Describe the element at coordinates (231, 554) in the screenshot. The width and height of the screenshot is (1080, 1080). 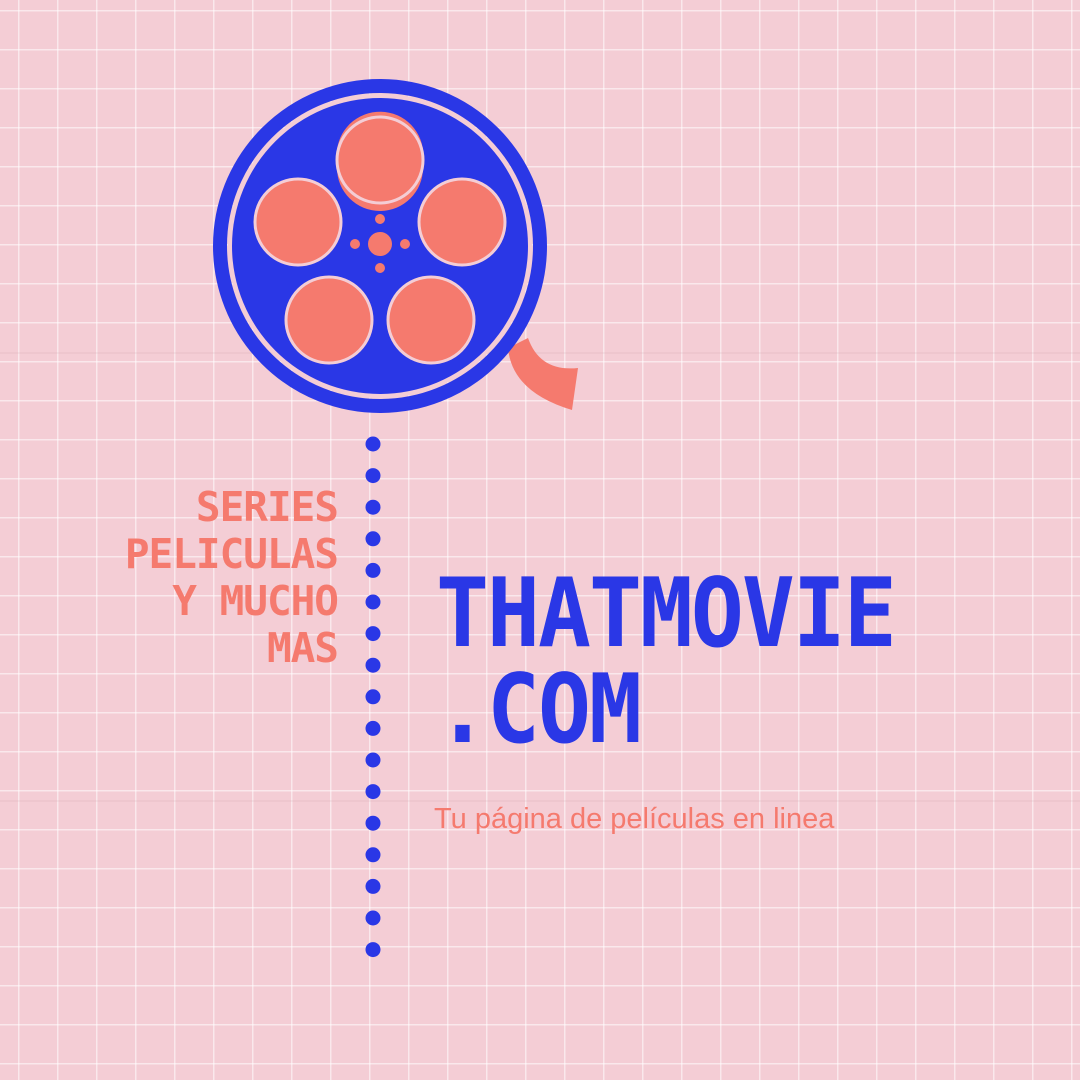
I see `tagline-line: PELICULAS` at that location.